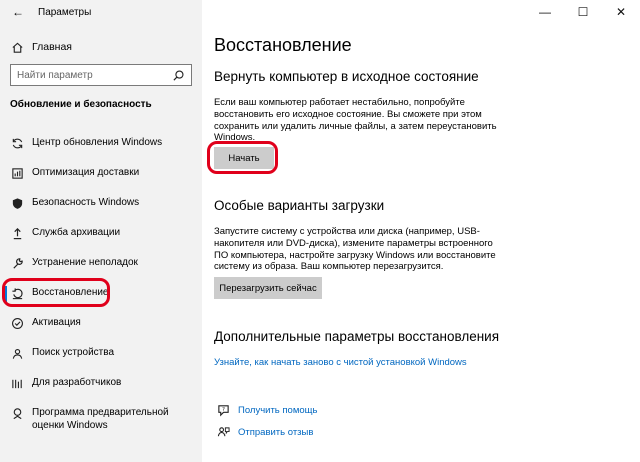 The height and width of the screenshot is (462, 640). What do you see at coordinates (17, 233) in the screenshot?
I see `backup-arrow-icon` at bounding box center [17, 233].